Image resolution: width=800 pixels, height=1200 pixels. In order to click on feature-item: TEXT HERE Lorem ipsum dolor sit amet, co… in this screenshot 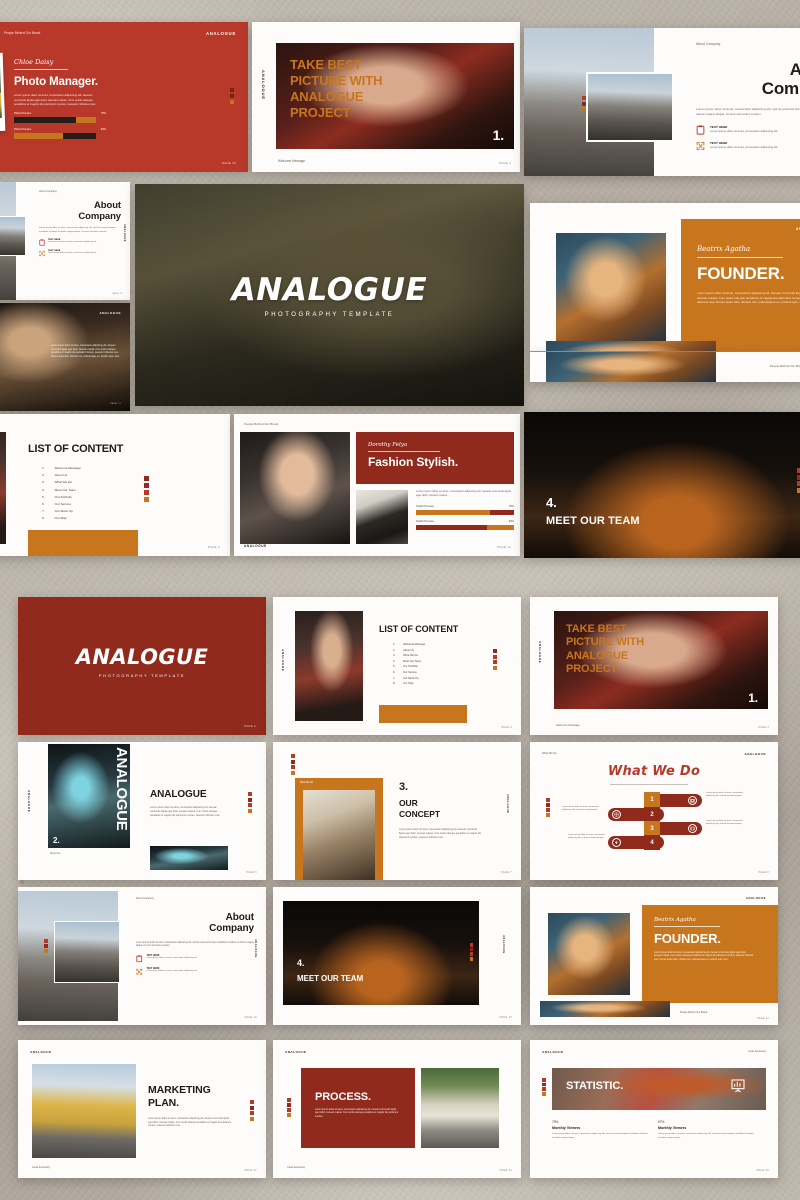, I will do `click(748, 130)`.